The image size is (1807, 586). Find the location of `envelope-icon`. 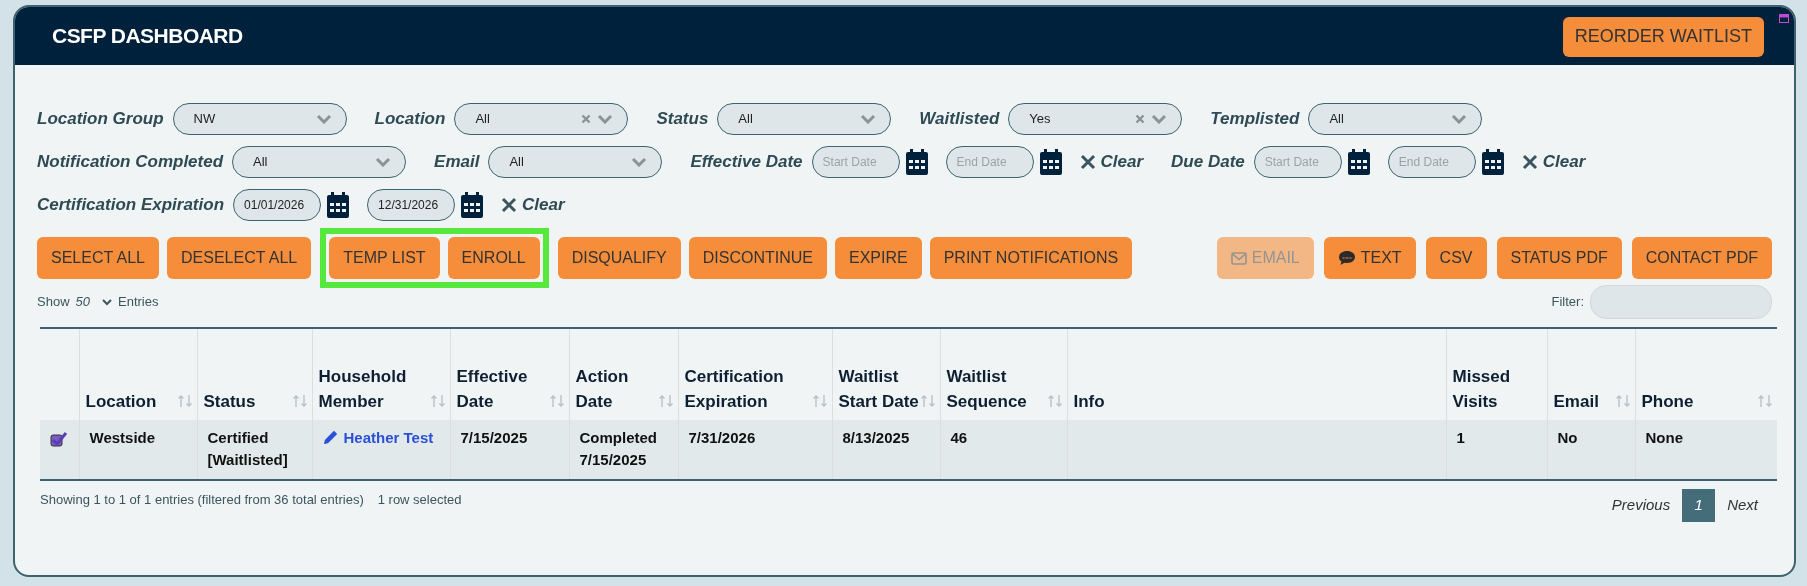

envelope-icon is located at coordinates (1238, 258).